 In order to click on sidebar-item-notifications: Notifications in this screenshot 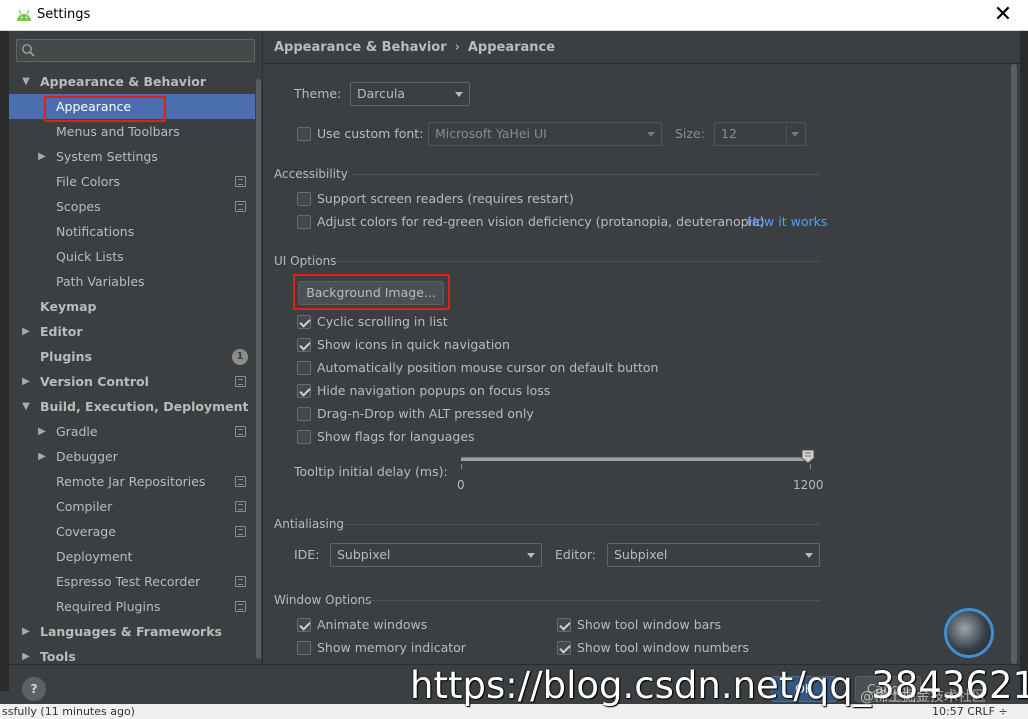, I will do `click(132, 231)`.